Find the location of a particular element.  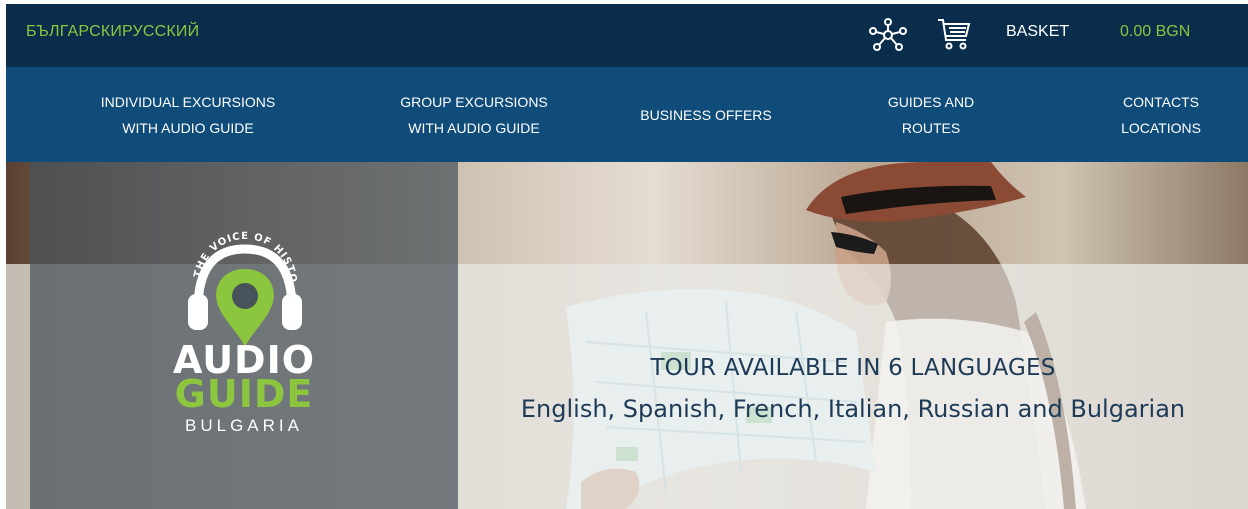

nav-item-individual-excursions: INDIVIDUAL EXCURSIONS WITH AUDIO GUIDE is located at coordinates (188, 114).